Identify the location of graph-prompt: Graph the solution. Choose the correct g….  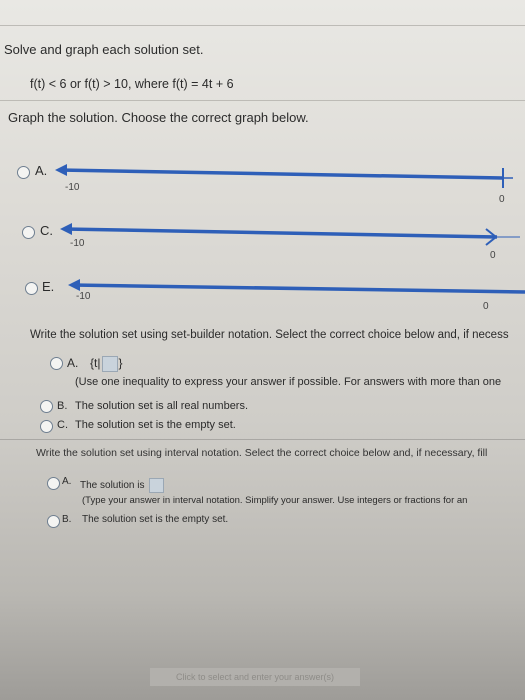
(158, 117).